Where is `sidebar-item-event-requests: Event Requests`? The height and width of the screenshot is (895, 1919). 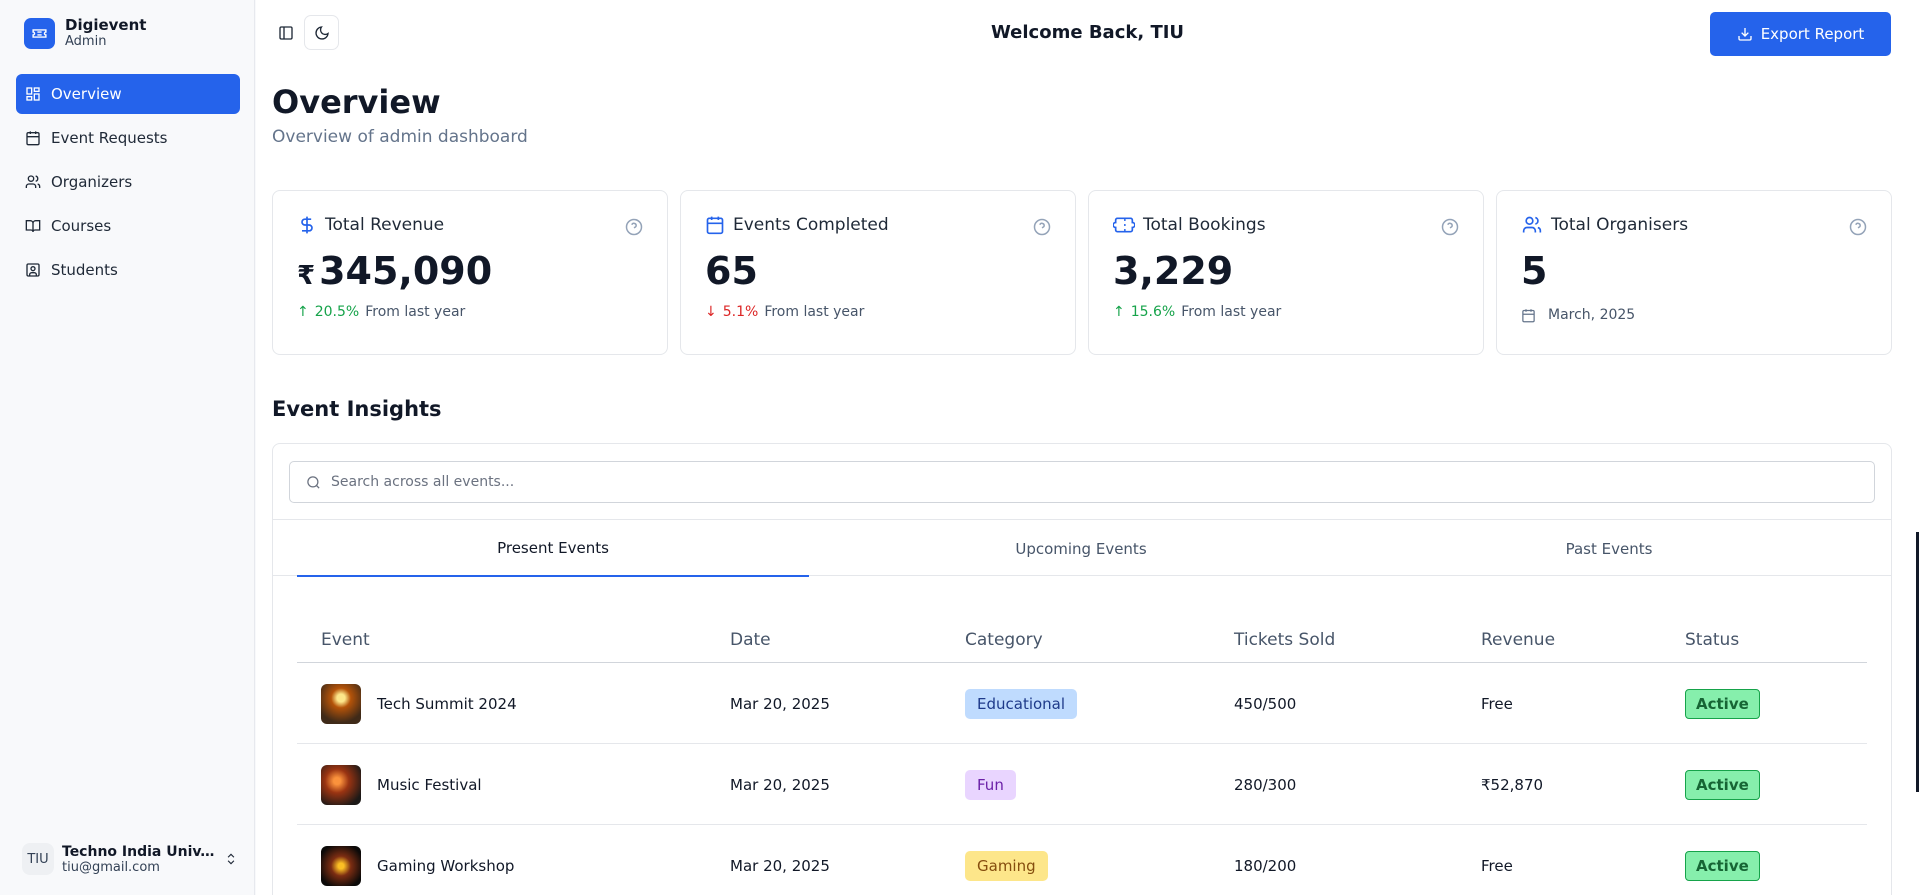
sidebar-item-event-requests: Event Requests is located at coordinates (128, 138).